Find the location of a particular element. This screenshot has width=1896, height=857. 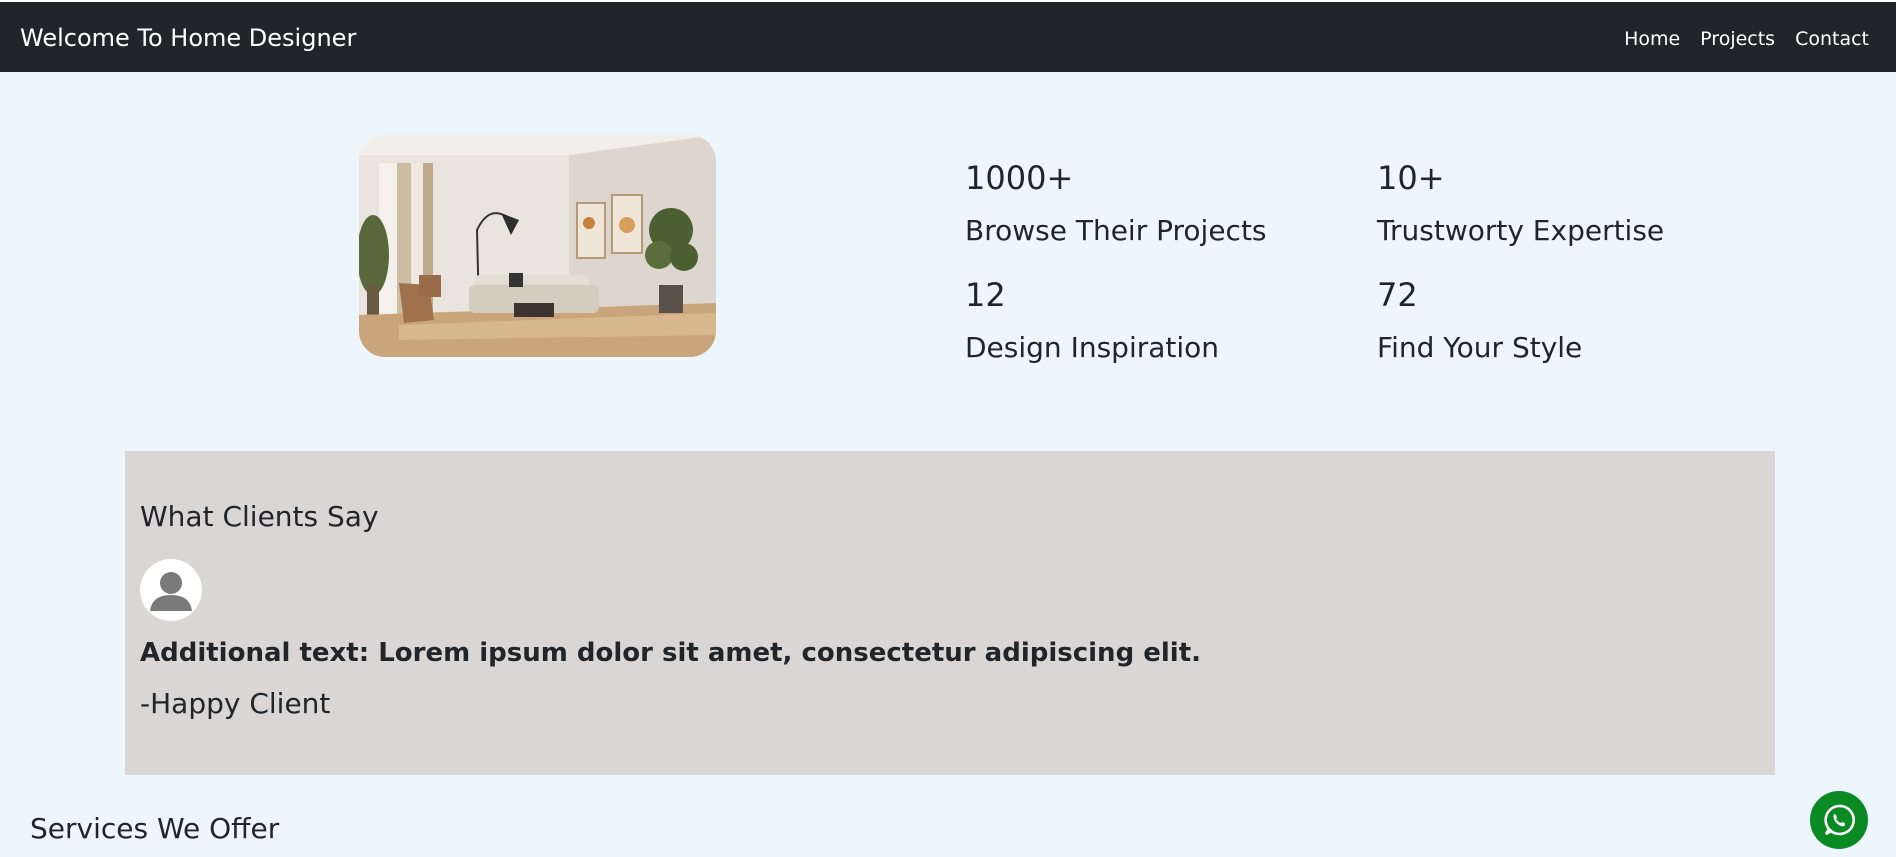

nav-link-contact: Contact is located at coordinates (1832, 39).